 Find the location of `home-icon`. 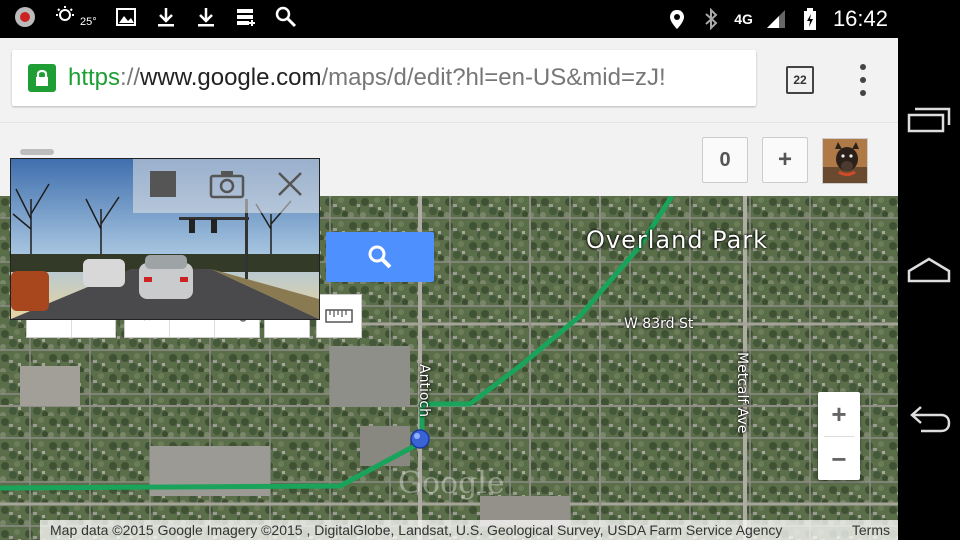

home-icon is located at coordinates (929, 270).